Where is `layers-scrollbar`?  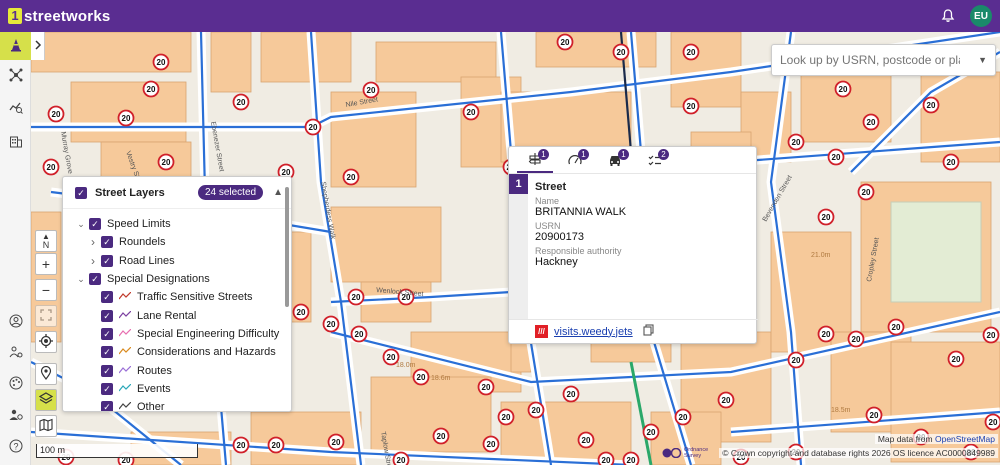 layers-scrollbar is located at coordinates (287, 295).